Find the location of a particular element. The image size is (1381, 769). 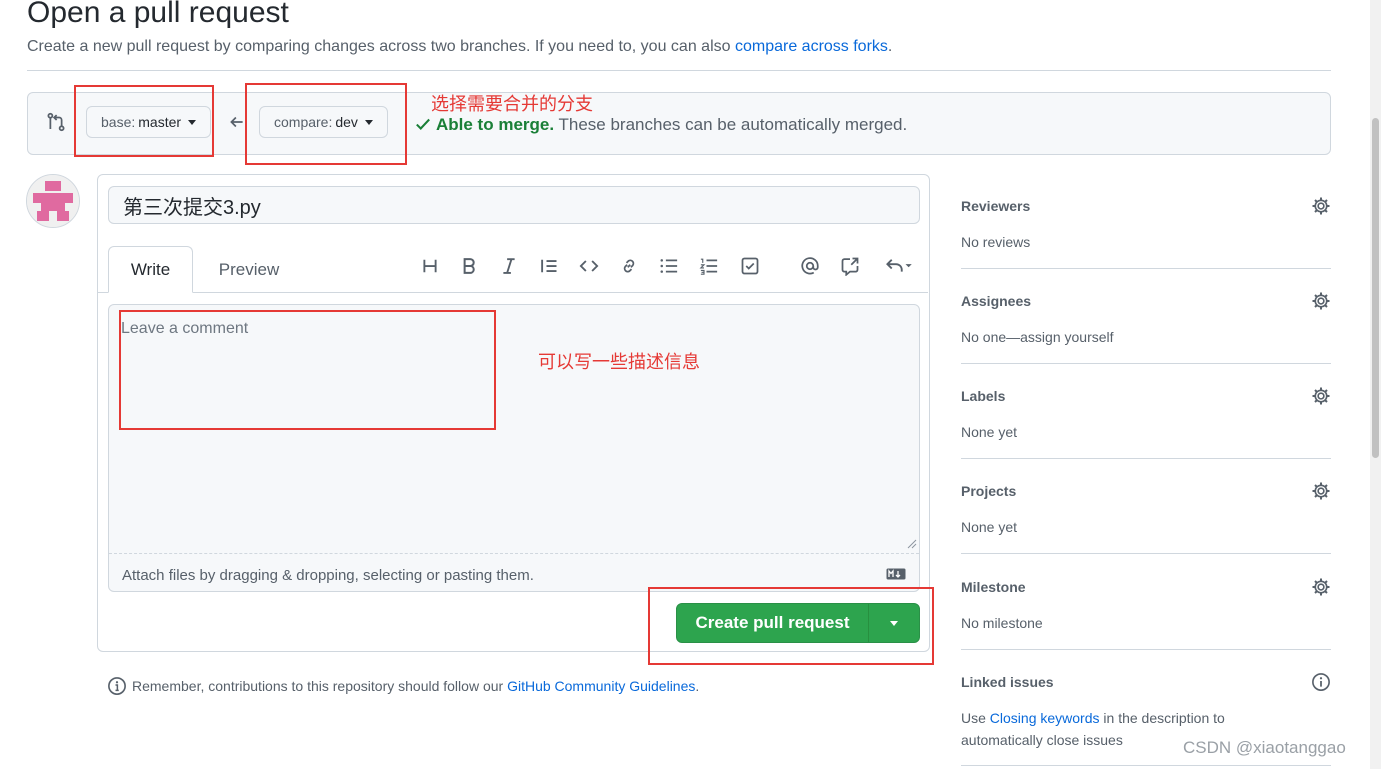

code-icon is located at coordinates (589, 266).